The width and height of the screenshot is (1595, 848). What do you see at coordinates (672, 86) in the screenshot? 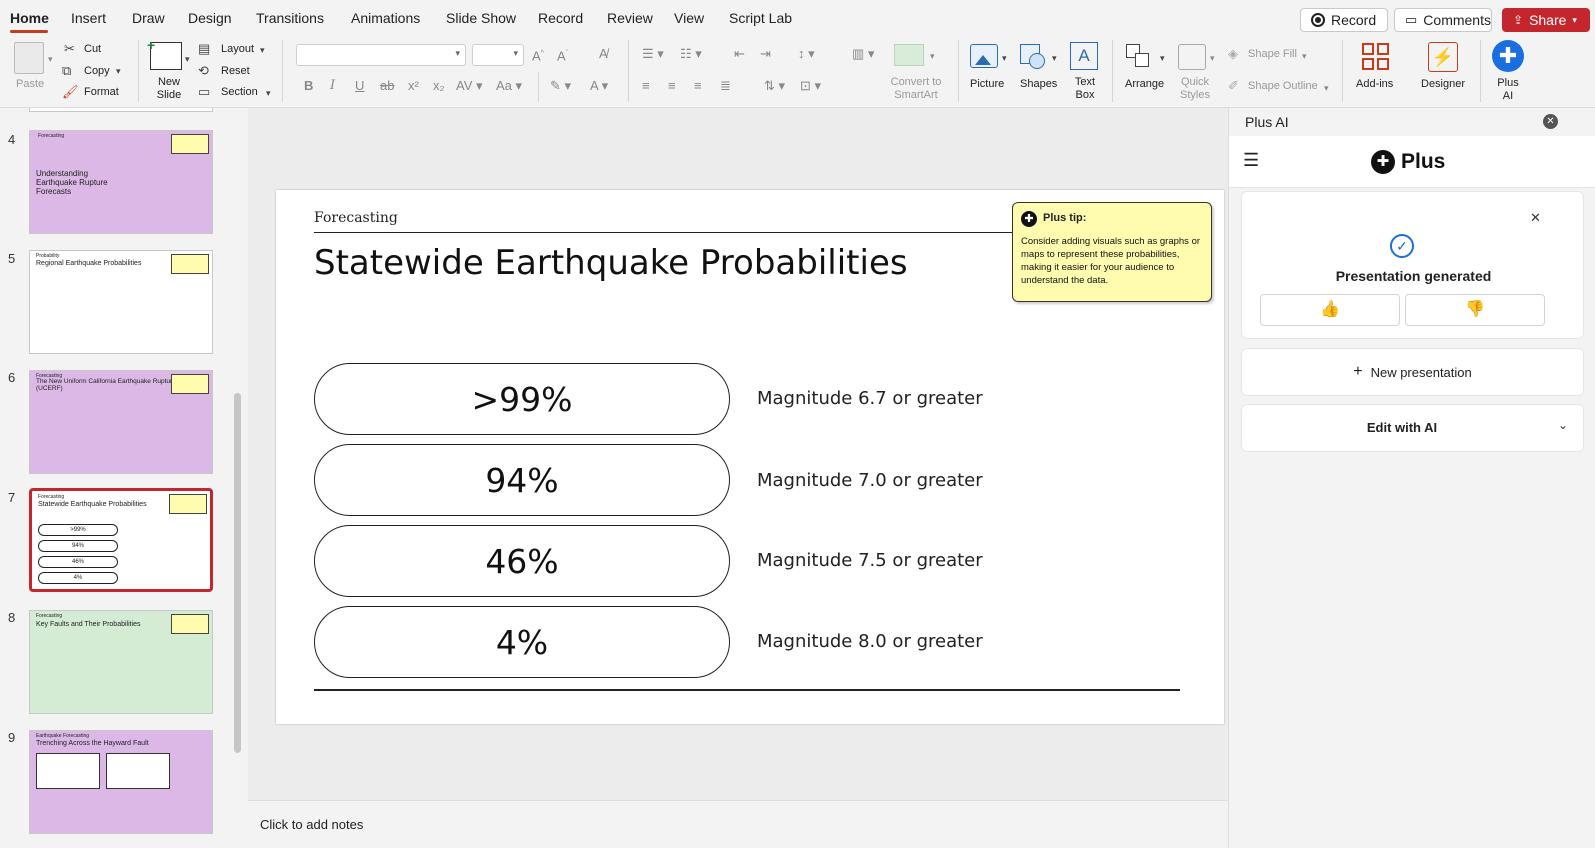
I see `align-center-icon: ≡` at bounding box center [672, 86].